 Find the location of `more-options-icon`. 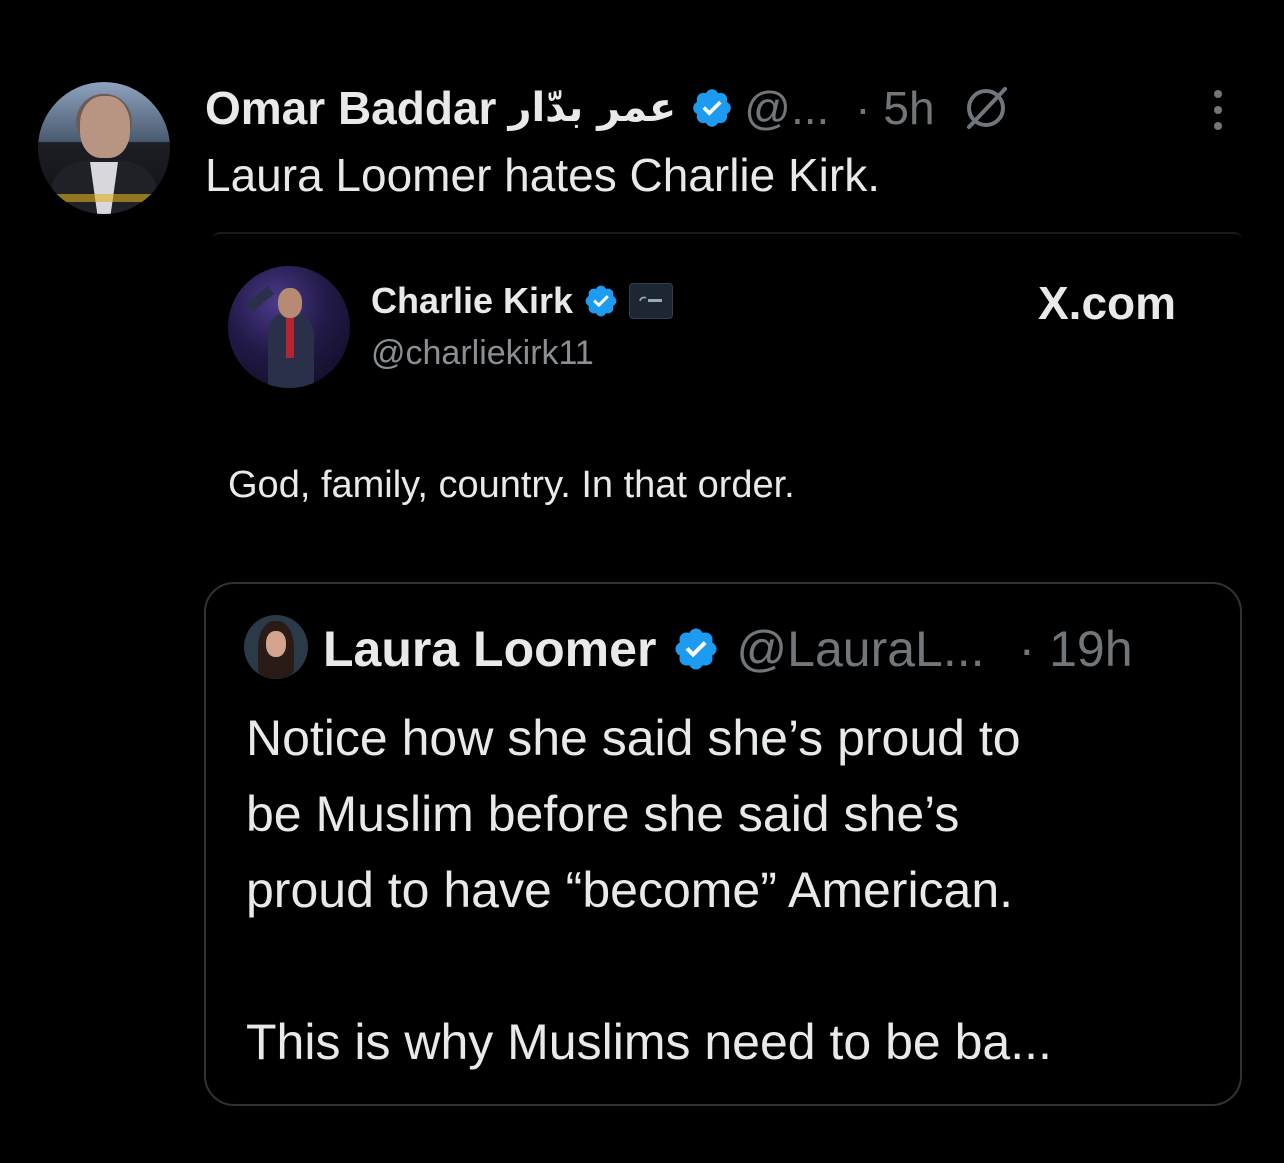

more-options-icon is located at coordinates (1218, 110).